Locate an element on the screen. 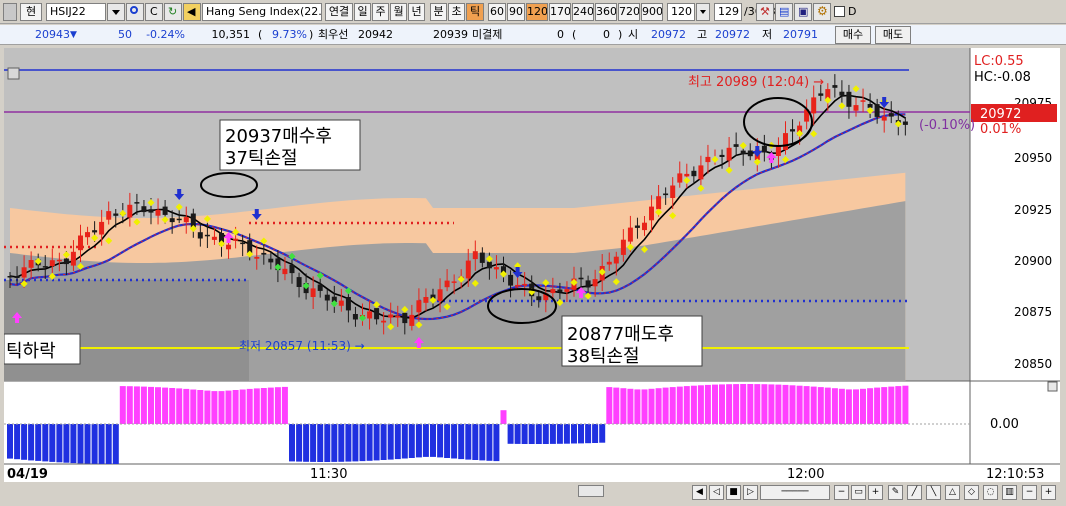  zoom-out-icon: − is located at coordinates (841, 492).